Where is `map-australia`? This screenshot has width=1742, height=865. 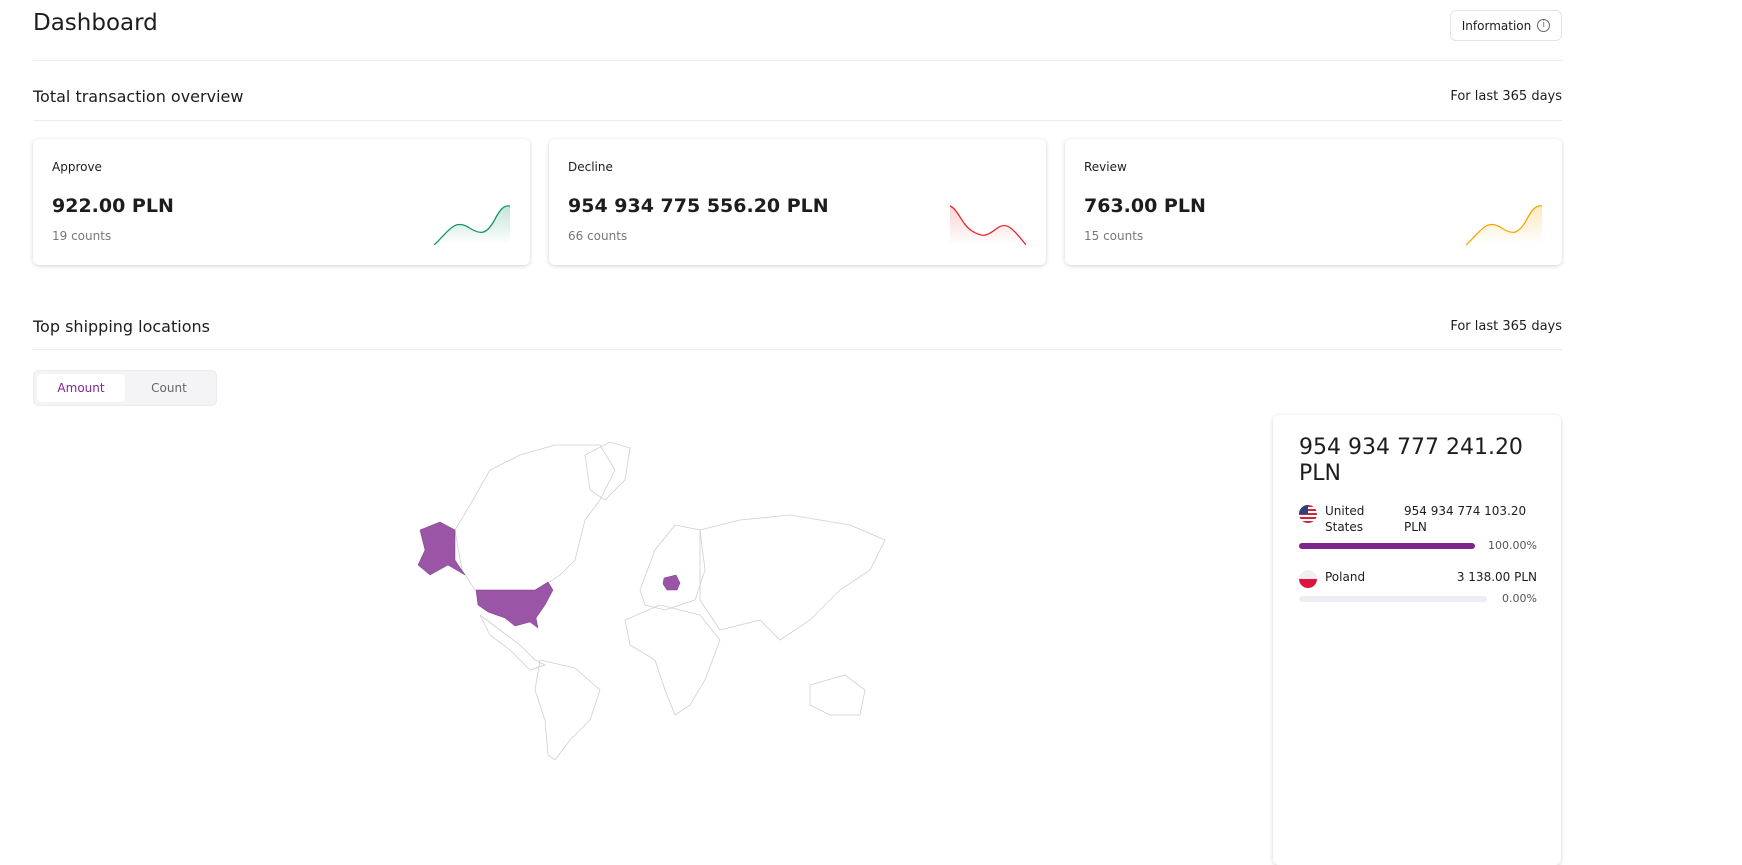
map-australia is located at coordinates (837, 695).